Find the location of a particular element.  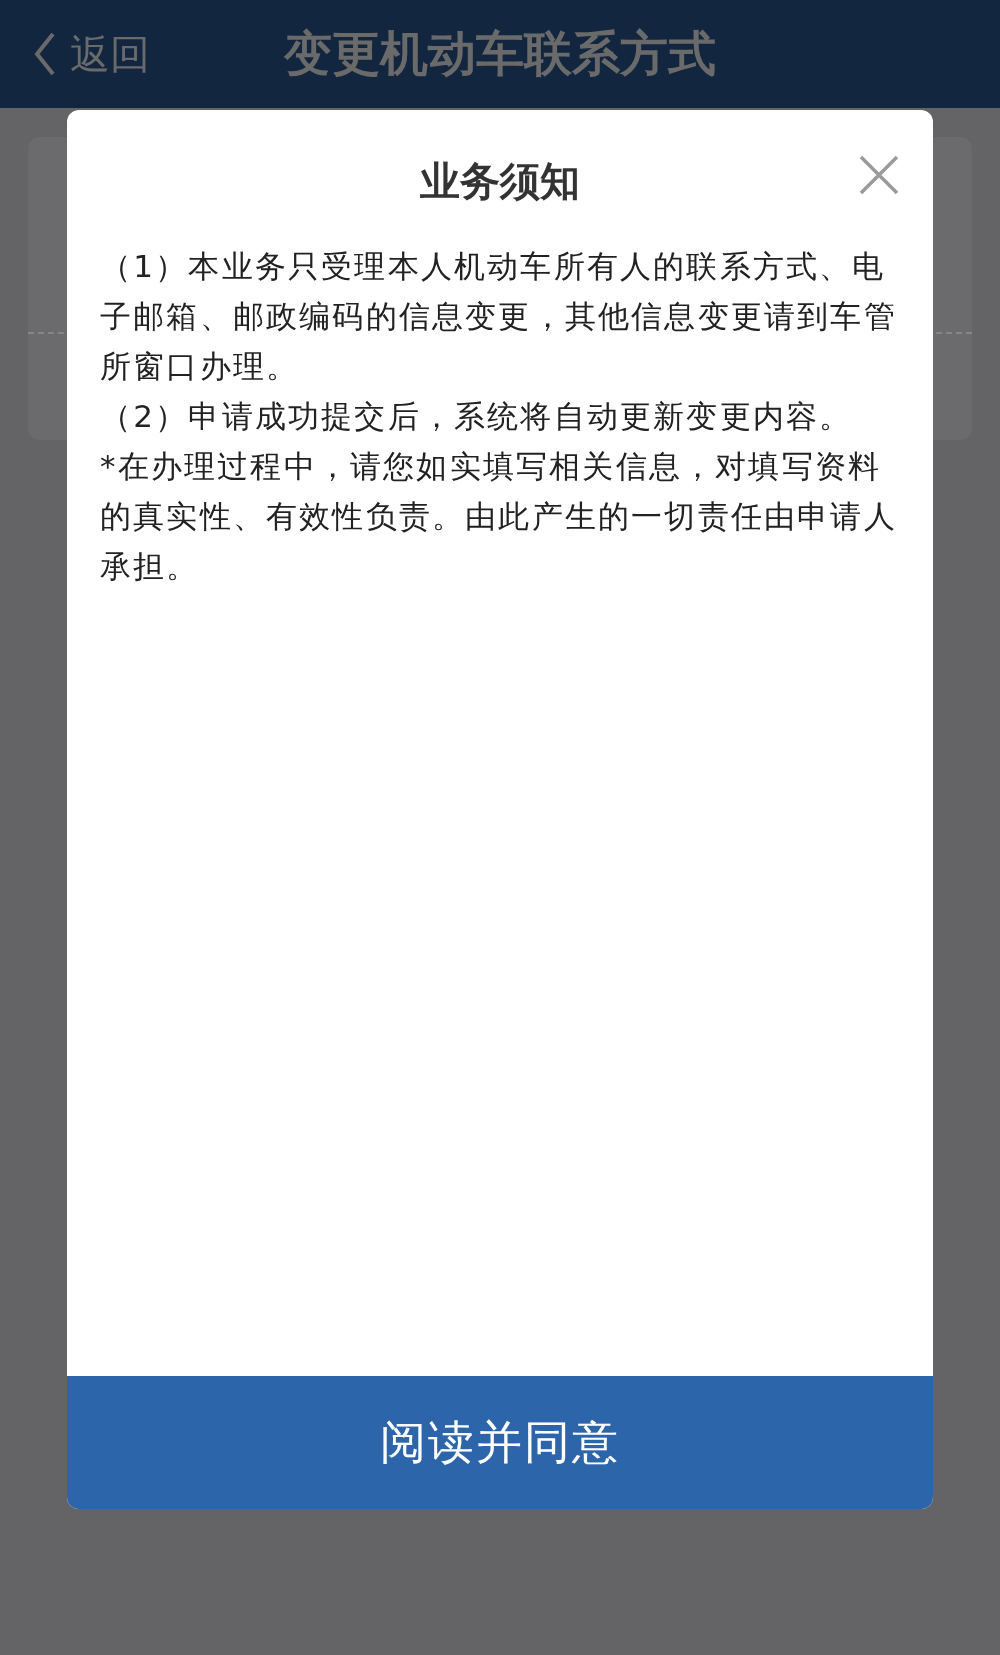

dialog-title: 业务须知 is located at coordinates (500, 181).